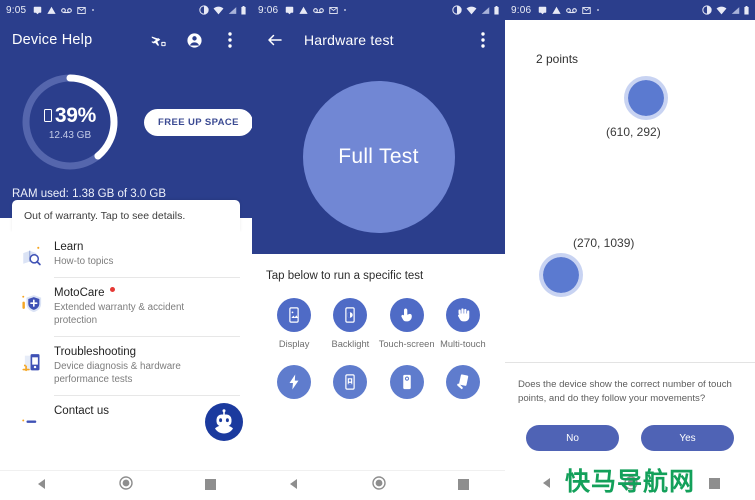 This screenshot has width=755, height=500. What do you see at coordinates (350, 344) in the screenshot?
I see `test-label: Backlight` at bounding box center [350, 344].